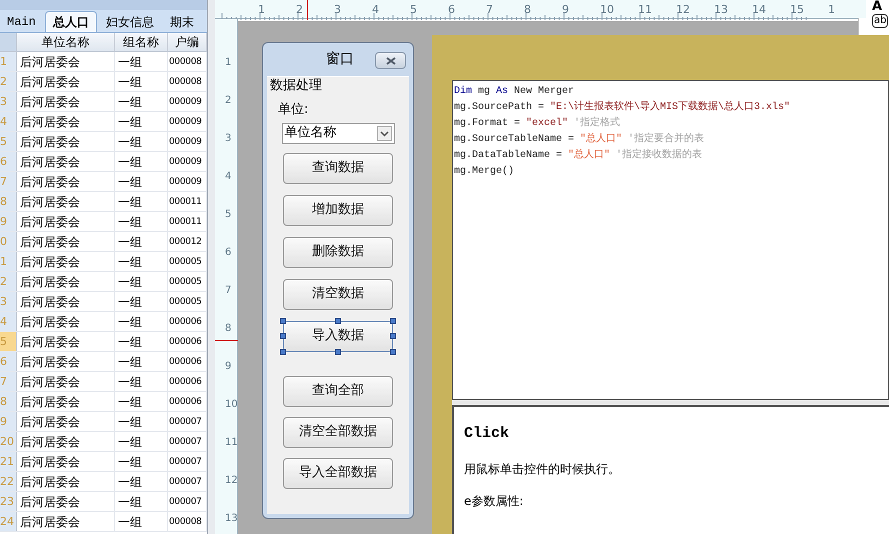 The image size is (889, 534). Describe the element at coordinates (338, 473) in the screenshot. I see `form-button: 导入全部数据` at that location.